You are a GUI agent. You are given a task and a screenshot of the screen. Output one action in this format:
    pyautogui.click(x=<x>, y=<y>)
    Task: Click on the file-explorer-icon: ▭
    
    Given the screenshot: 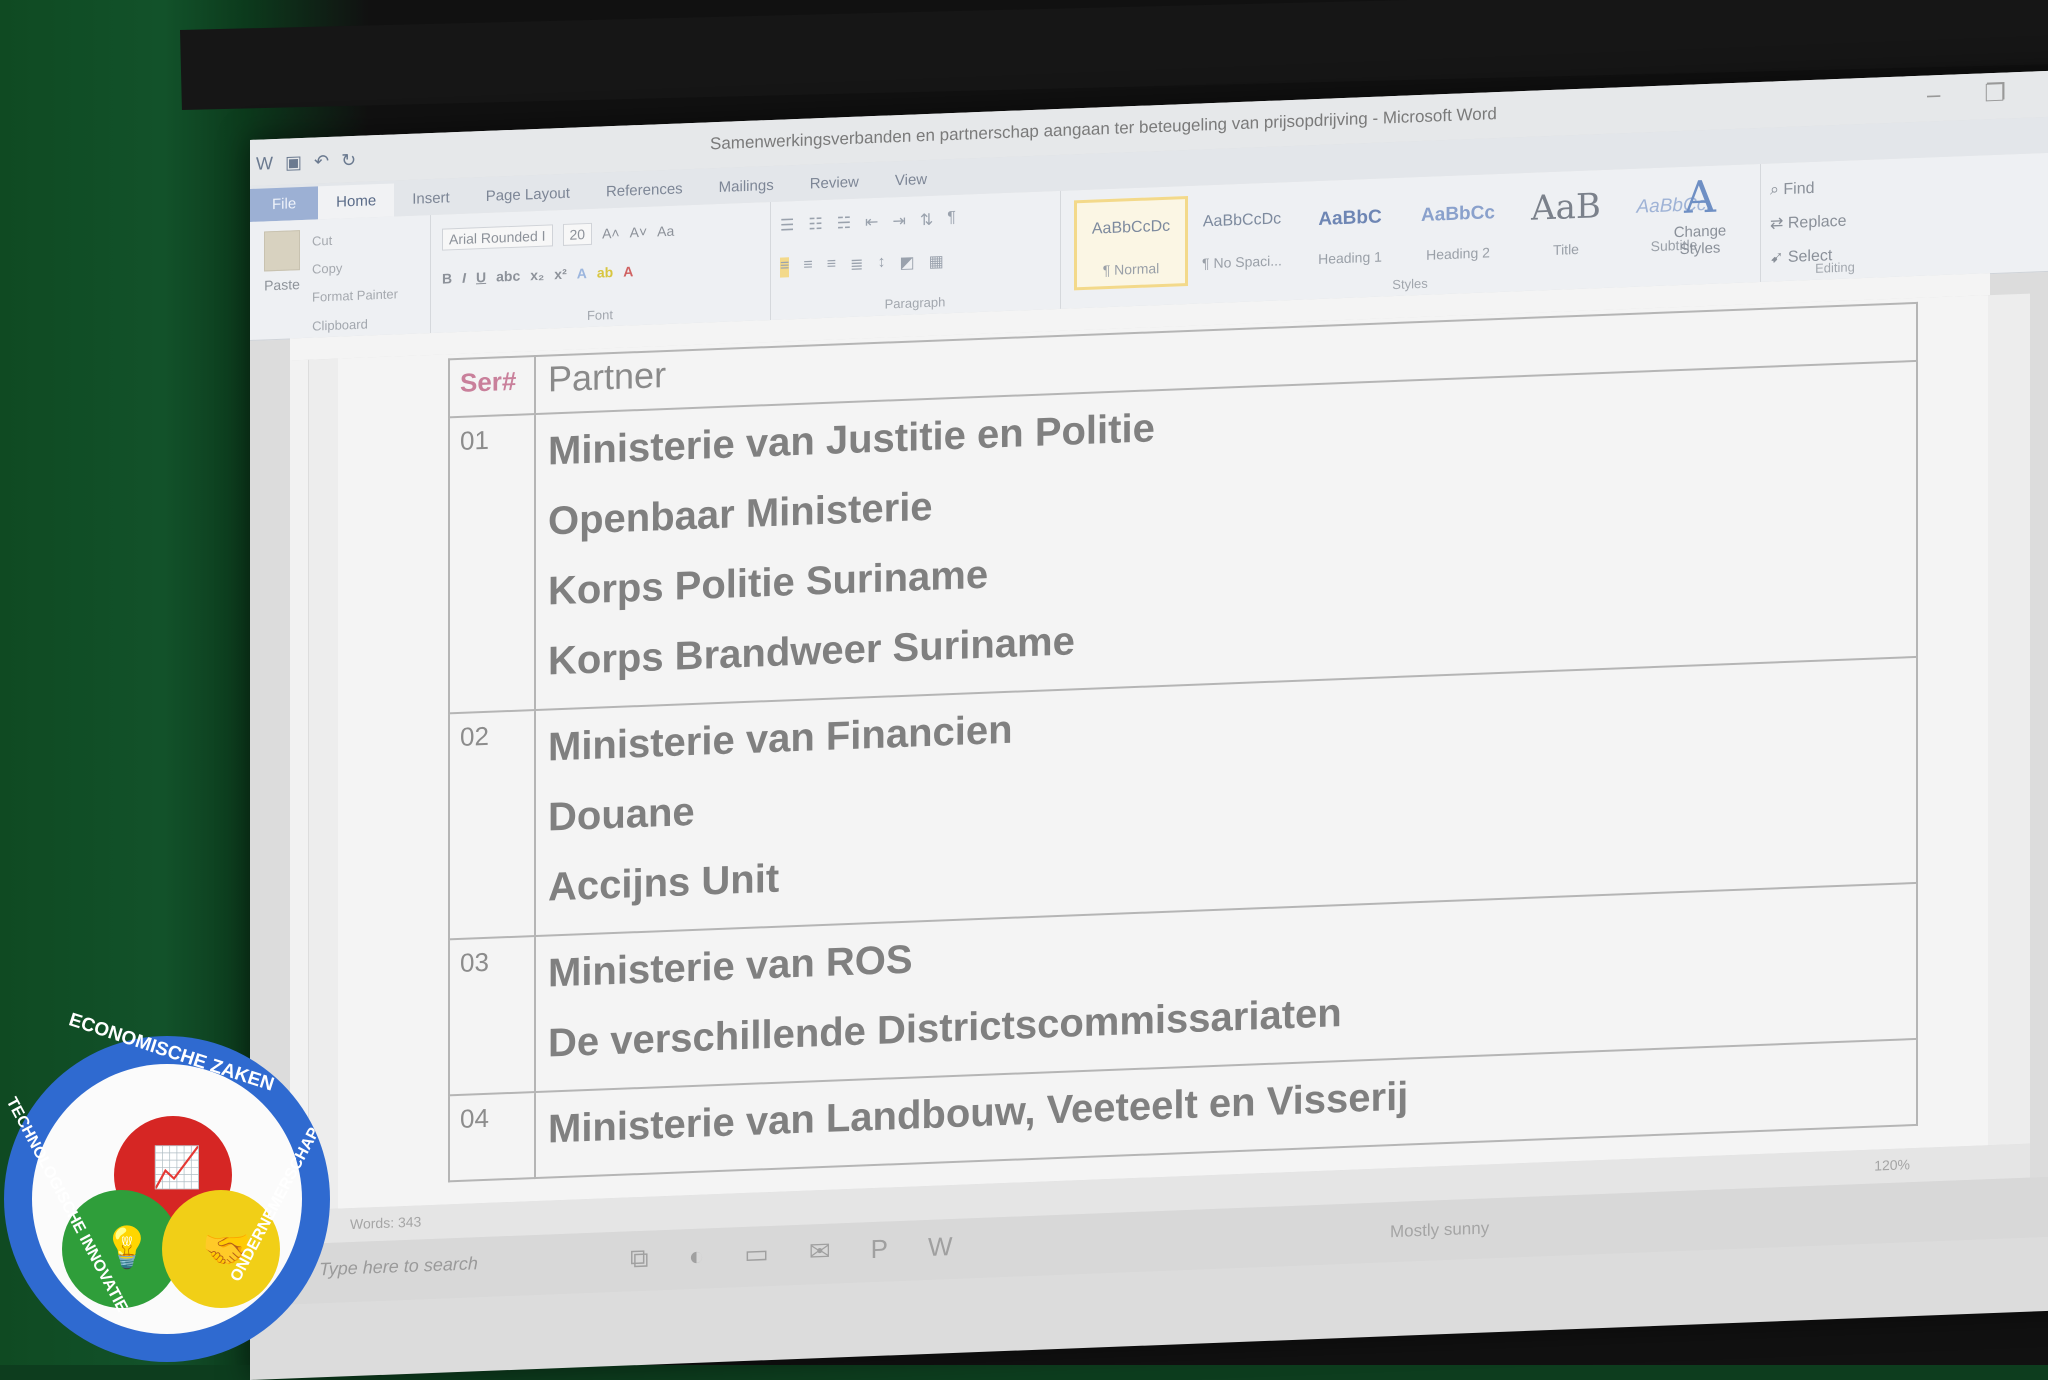 What is the action you would take?
    pyautogui.click(x=756, y=1254)
    